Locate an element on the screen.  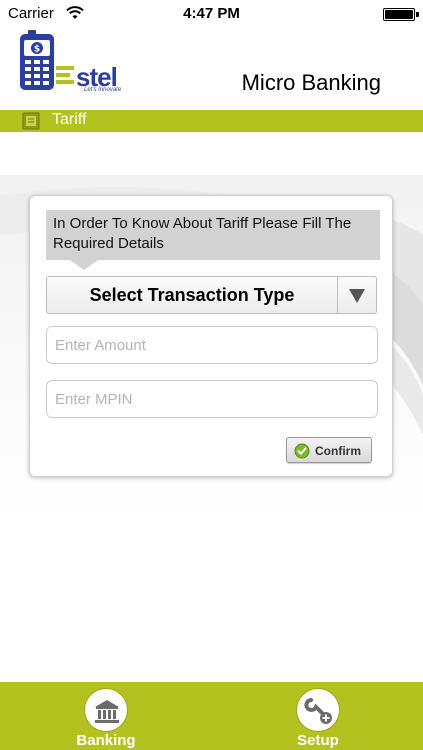
status-time: 4:47 PM is located at coordinates (211, 13).